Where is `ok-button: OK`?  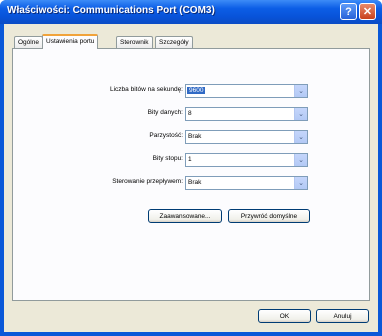 ok-button: OK is located at coordinates (284, 316).